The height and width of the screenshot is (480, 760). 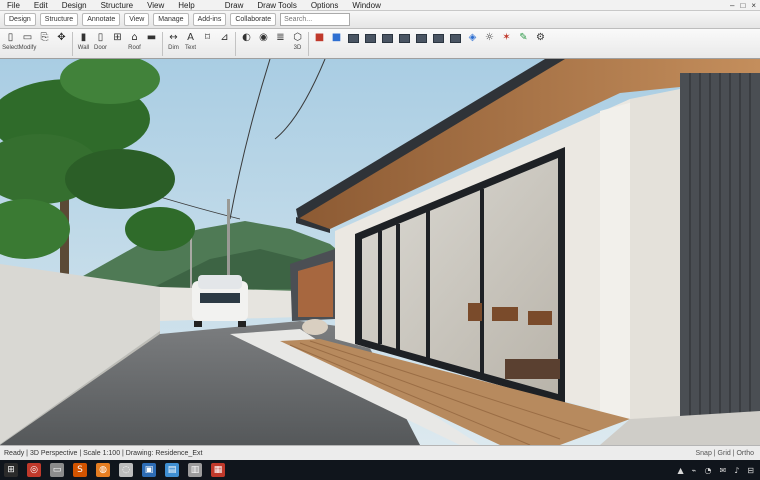 I want to click on photo-icon: ▤, so click(x=172, y=470).